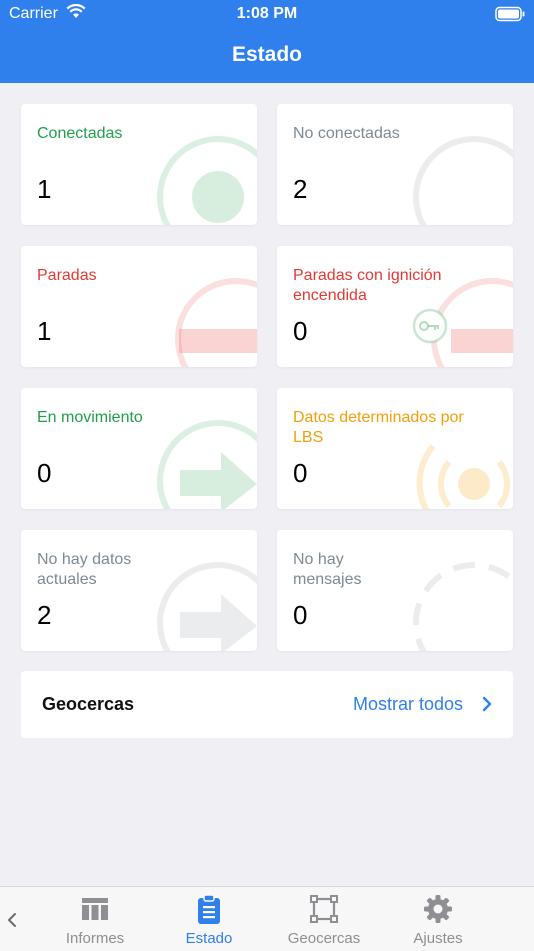  I want to click on chevron-left-icon, so click(12, 920).